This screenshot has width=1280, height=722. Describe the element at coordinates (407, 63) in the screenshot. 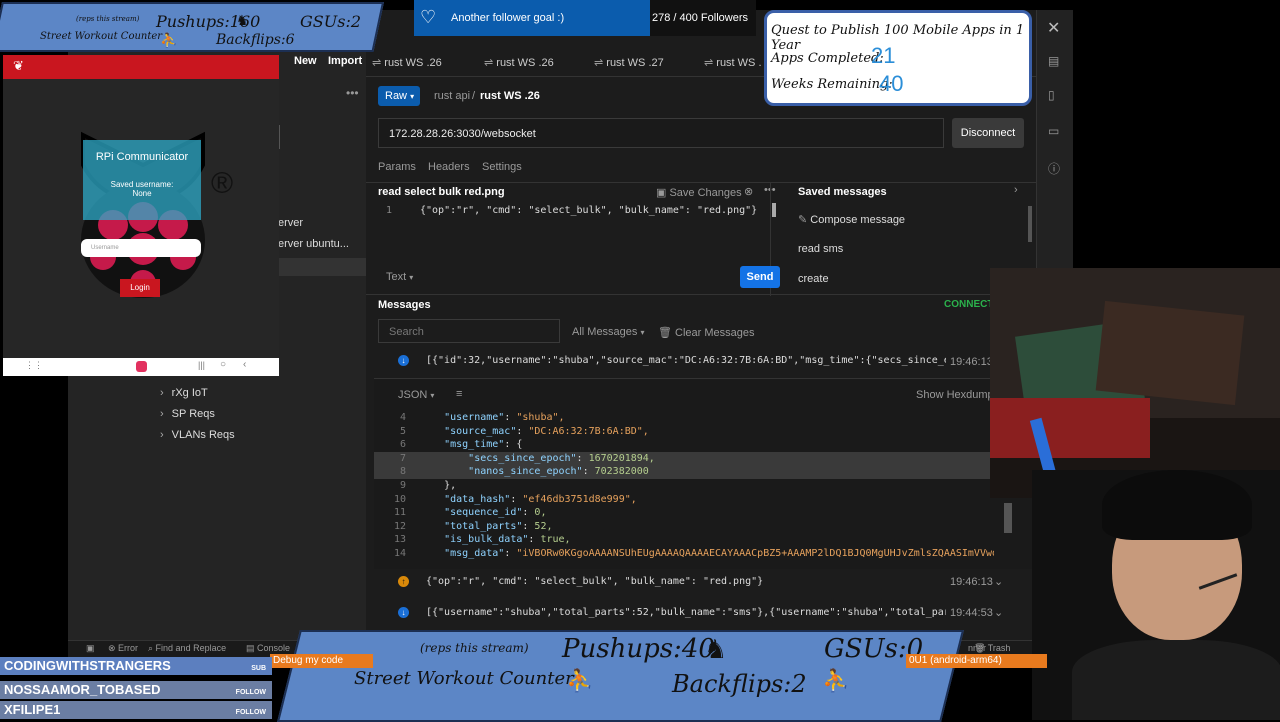

I see `tab-rust-ws-26: ⇌ rust WS .26` at that location.